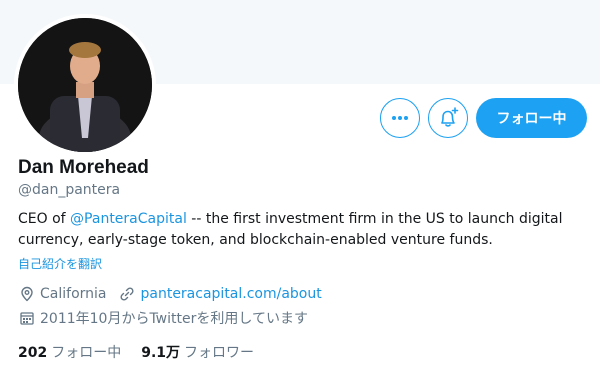 Image resolution: width=600 pixels, height=372 pixels. I want to click on avatar, so click(85, 85).